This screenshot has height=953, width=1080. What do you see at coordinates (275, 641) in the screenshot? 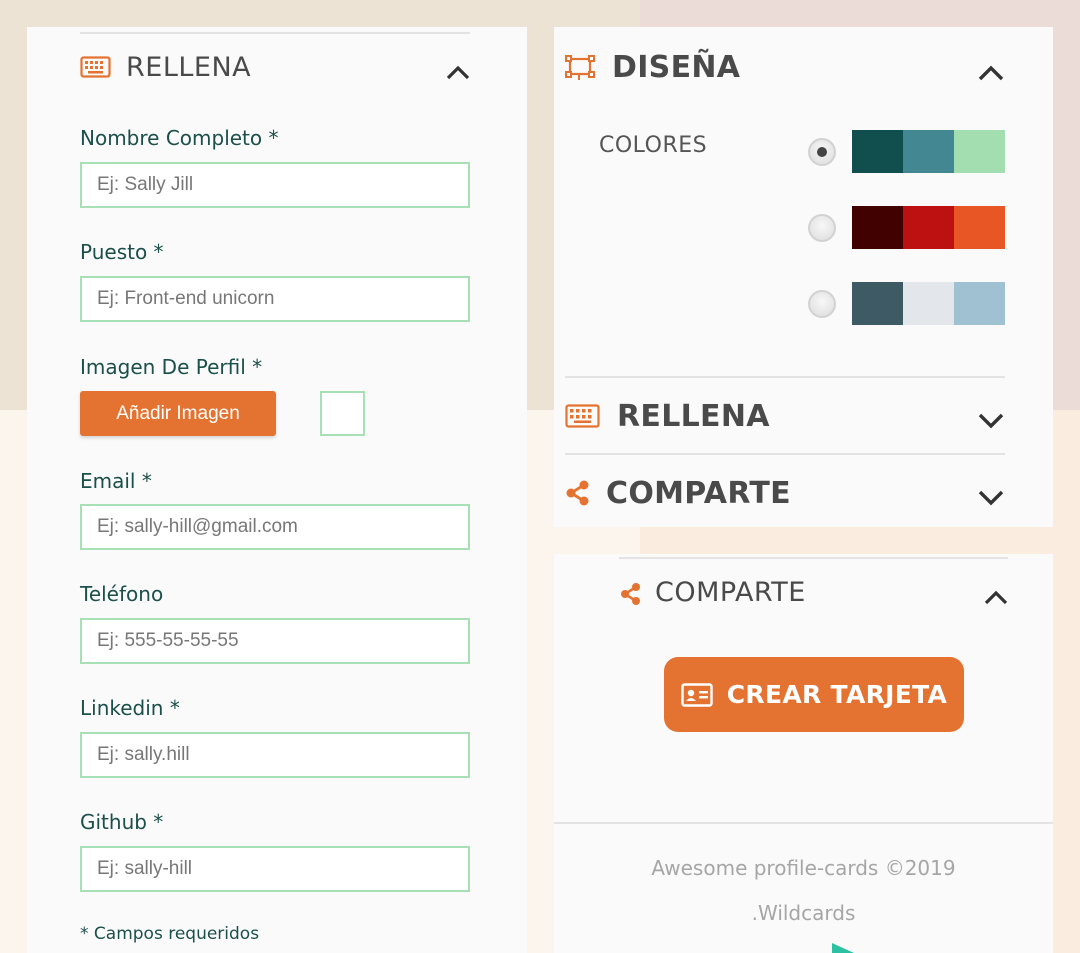
I see `phone-input` at bounding box center [275, 641].